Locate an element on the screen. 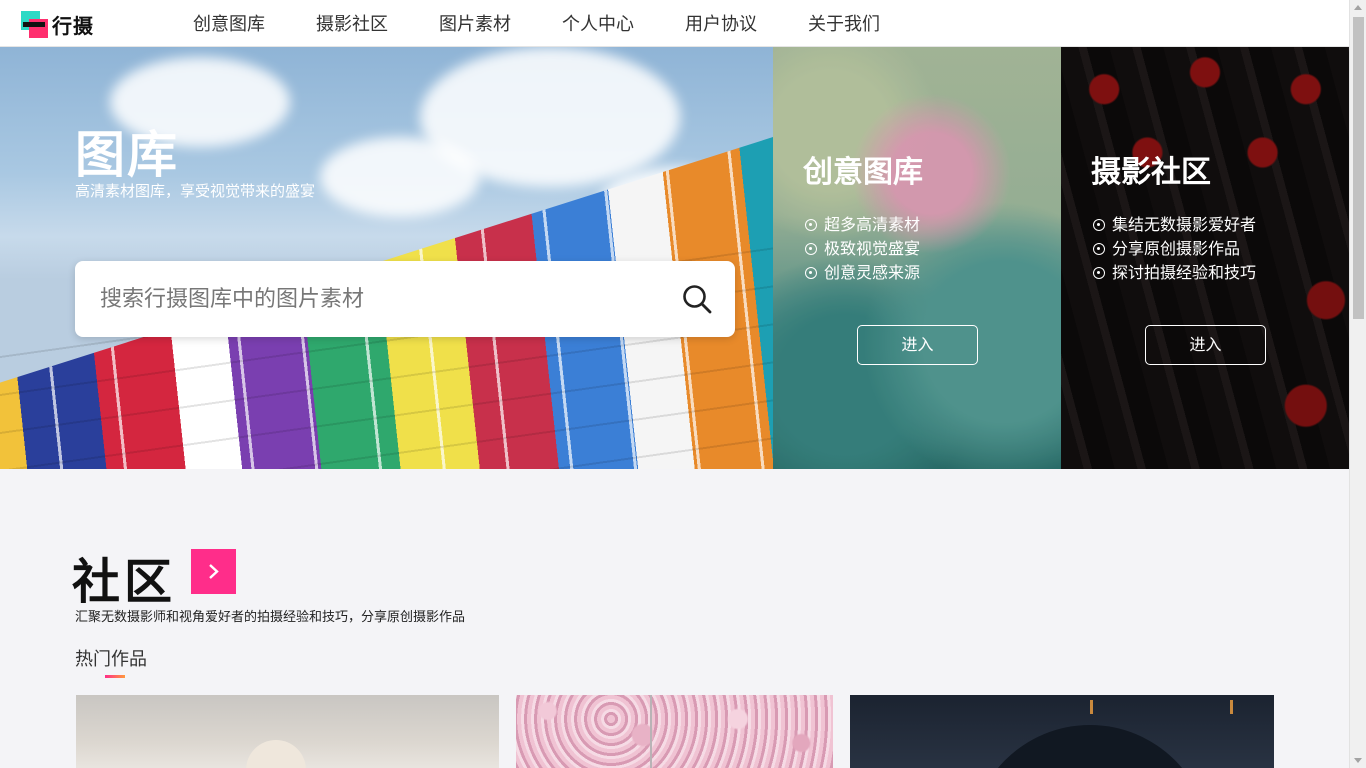  feature-text: 超多高清素材 is located at coordinates (872, 224).